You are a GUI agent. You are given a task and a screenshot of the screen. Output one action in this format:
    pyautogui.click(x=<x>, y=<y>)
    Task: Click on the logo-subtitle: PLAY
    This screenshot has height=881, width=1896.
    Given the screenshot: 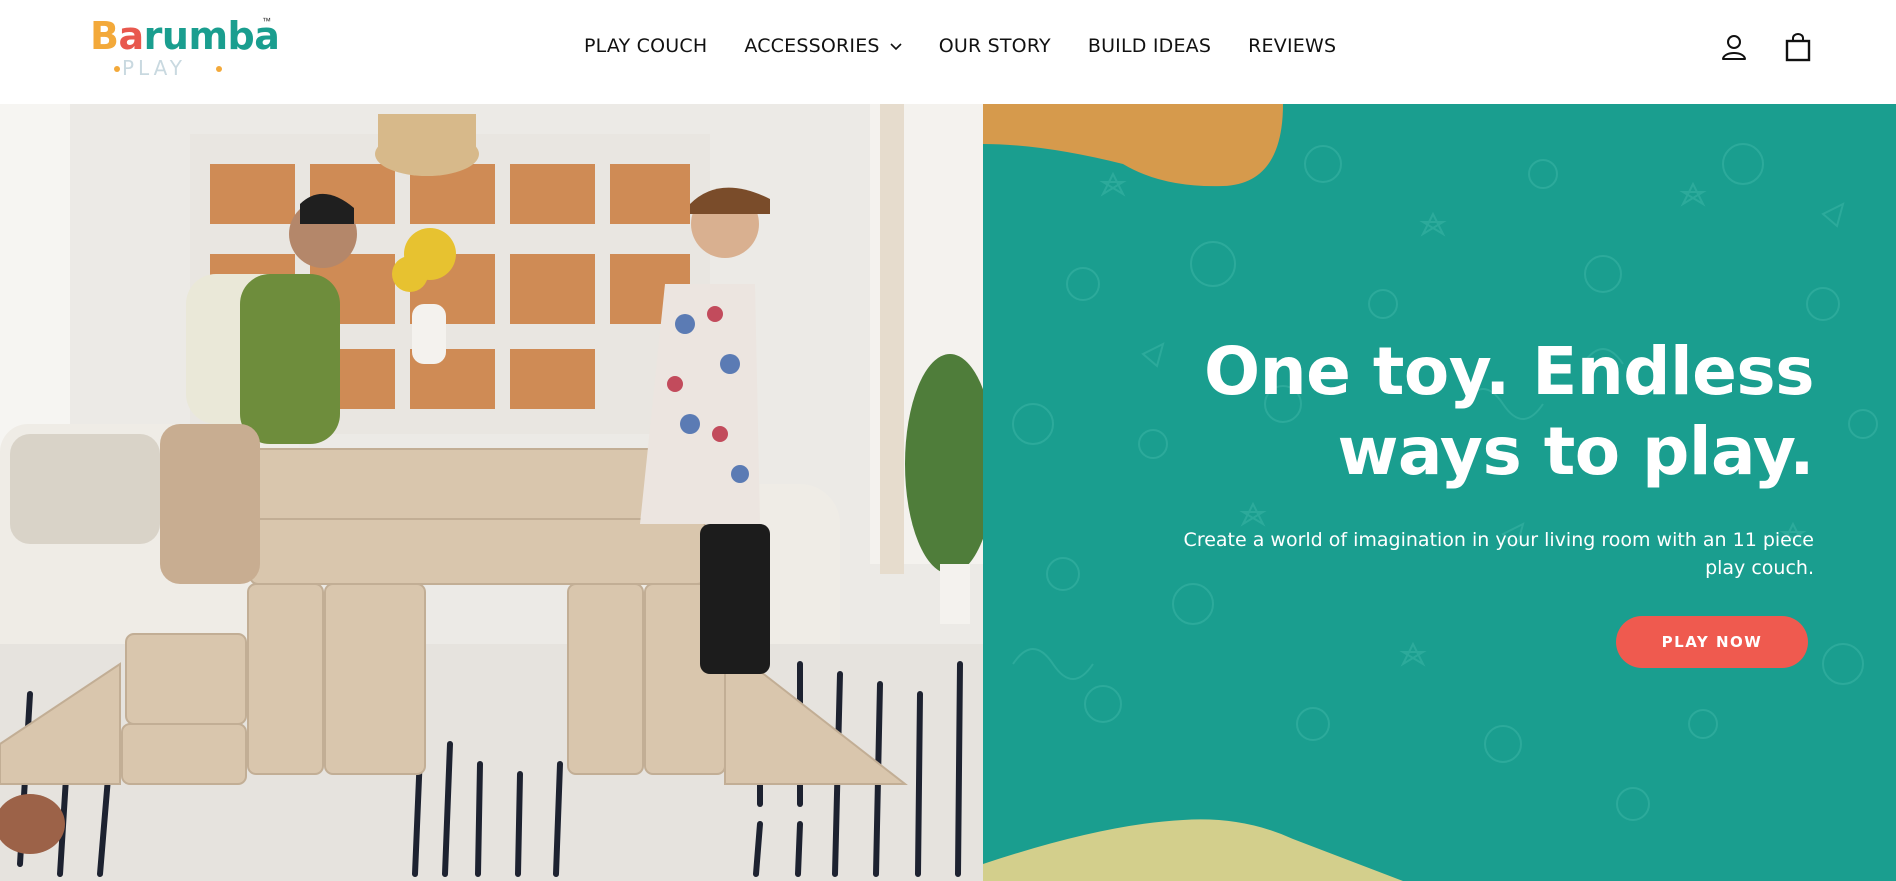 What is the action you would take?
    pyautogui.click(x=154, y=68)
    